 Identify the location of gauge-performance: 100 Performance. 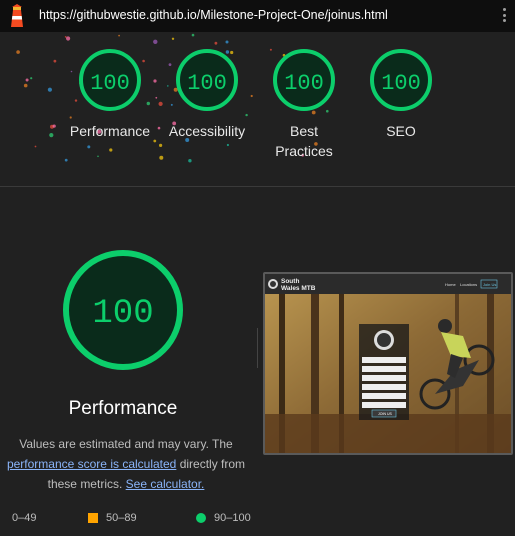
(110, 94).